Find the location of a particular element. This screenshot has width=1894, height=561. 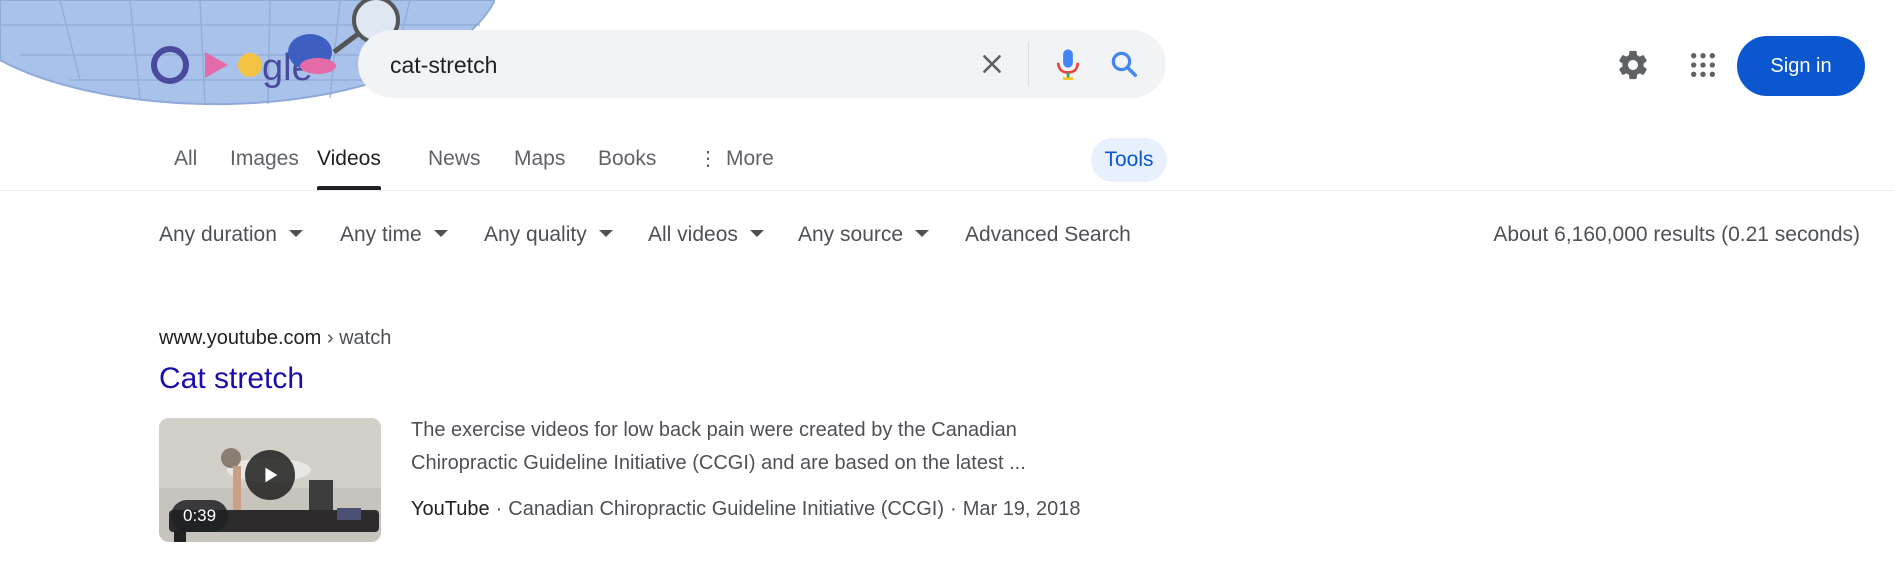

video-thumbnail: 0:39 is located at coordinates (270, 480).